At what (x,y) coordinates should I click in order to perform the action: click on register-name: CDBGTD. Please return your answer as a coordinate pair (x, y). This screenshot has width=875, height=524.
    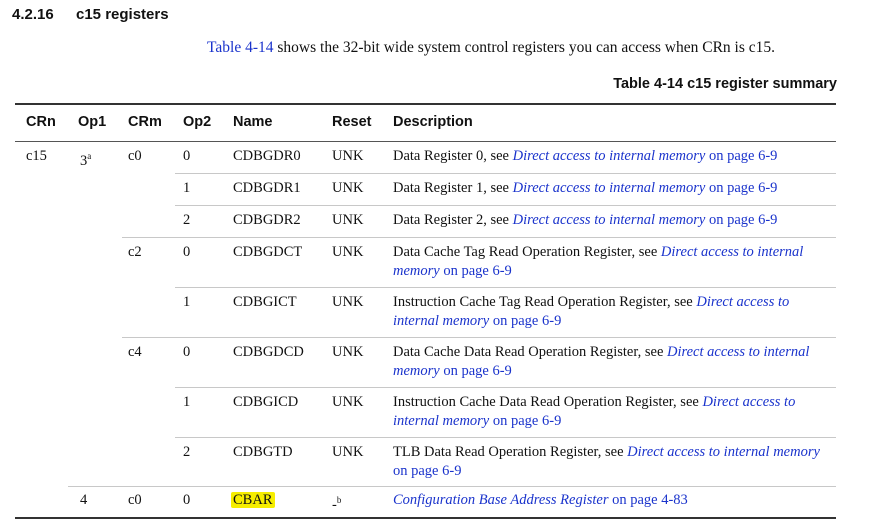
    Looking at the image, I should click on (263, 452).